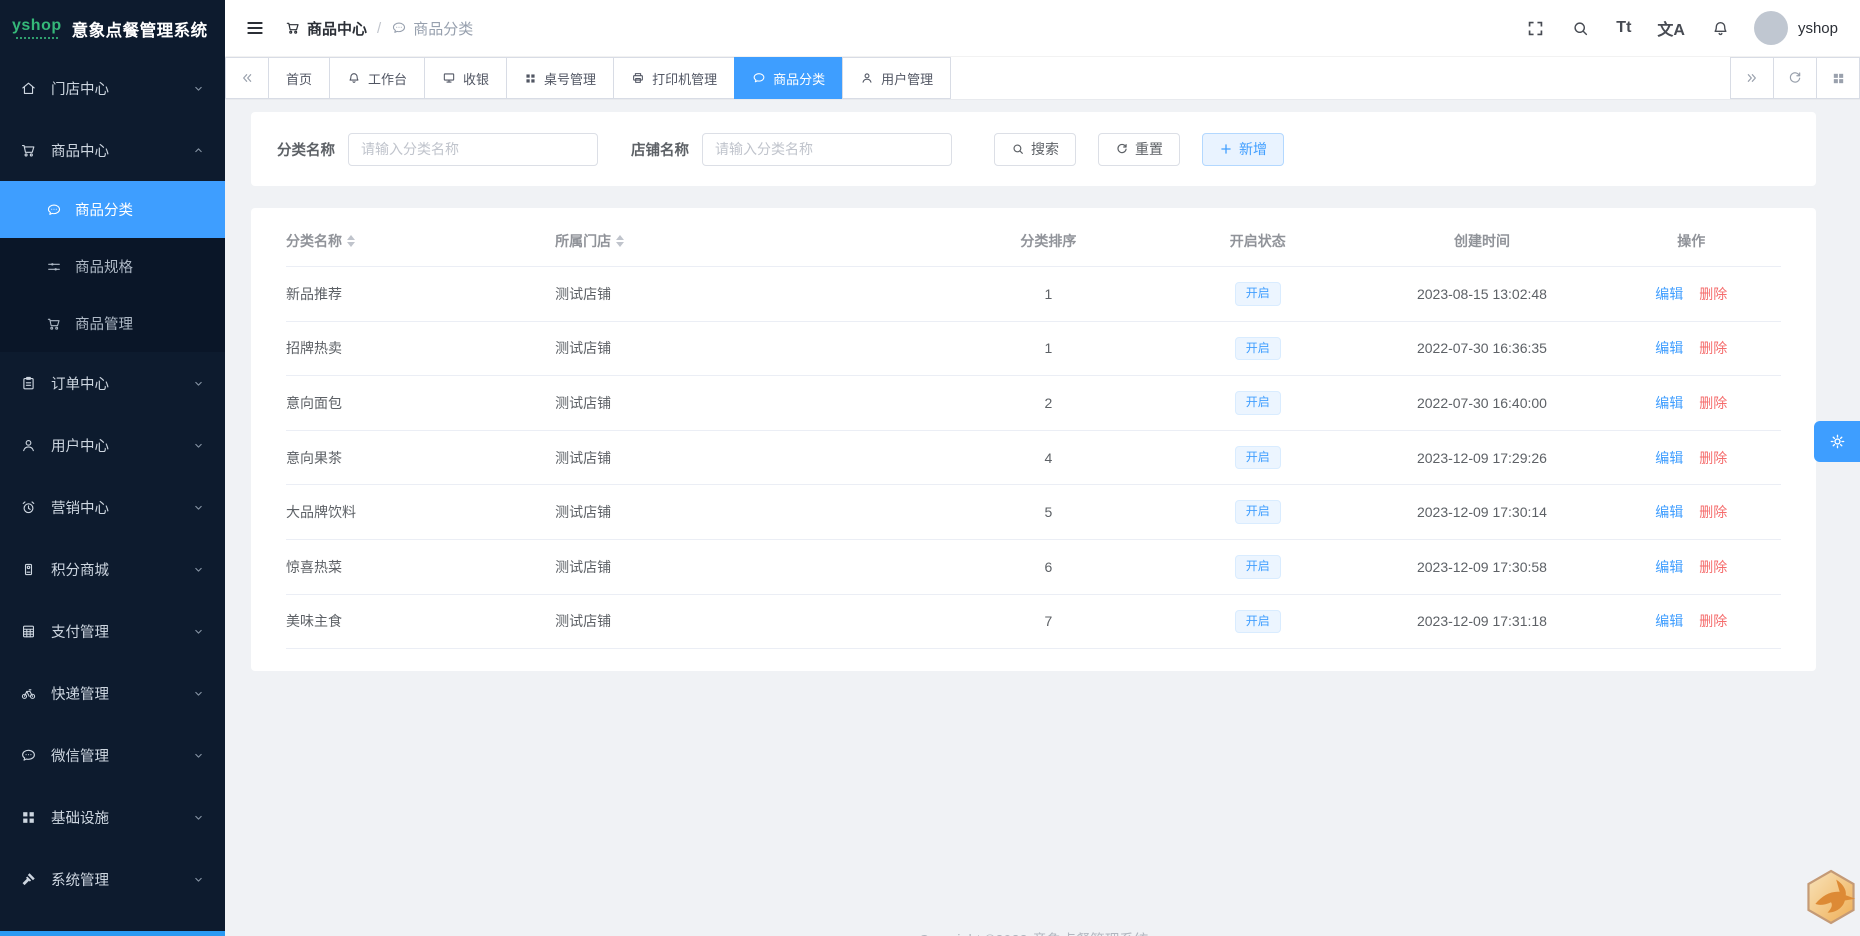  Describe the element at coordinates (112, 879) in the screenshot. I see `sidebar-item-system-manage: 系统管理` at that location.